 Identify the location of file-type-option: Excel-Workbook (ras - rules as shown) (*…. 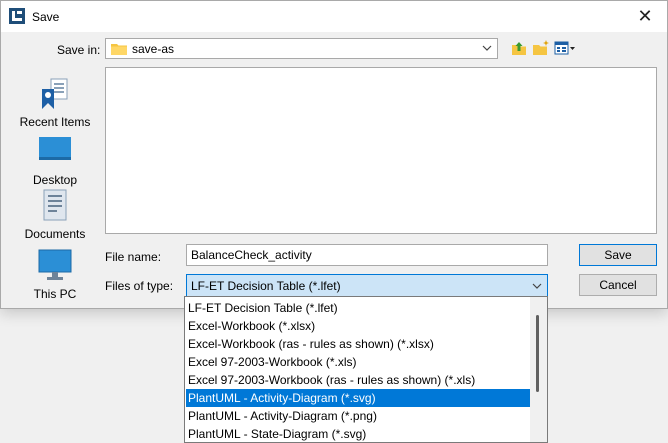
(359, 344).